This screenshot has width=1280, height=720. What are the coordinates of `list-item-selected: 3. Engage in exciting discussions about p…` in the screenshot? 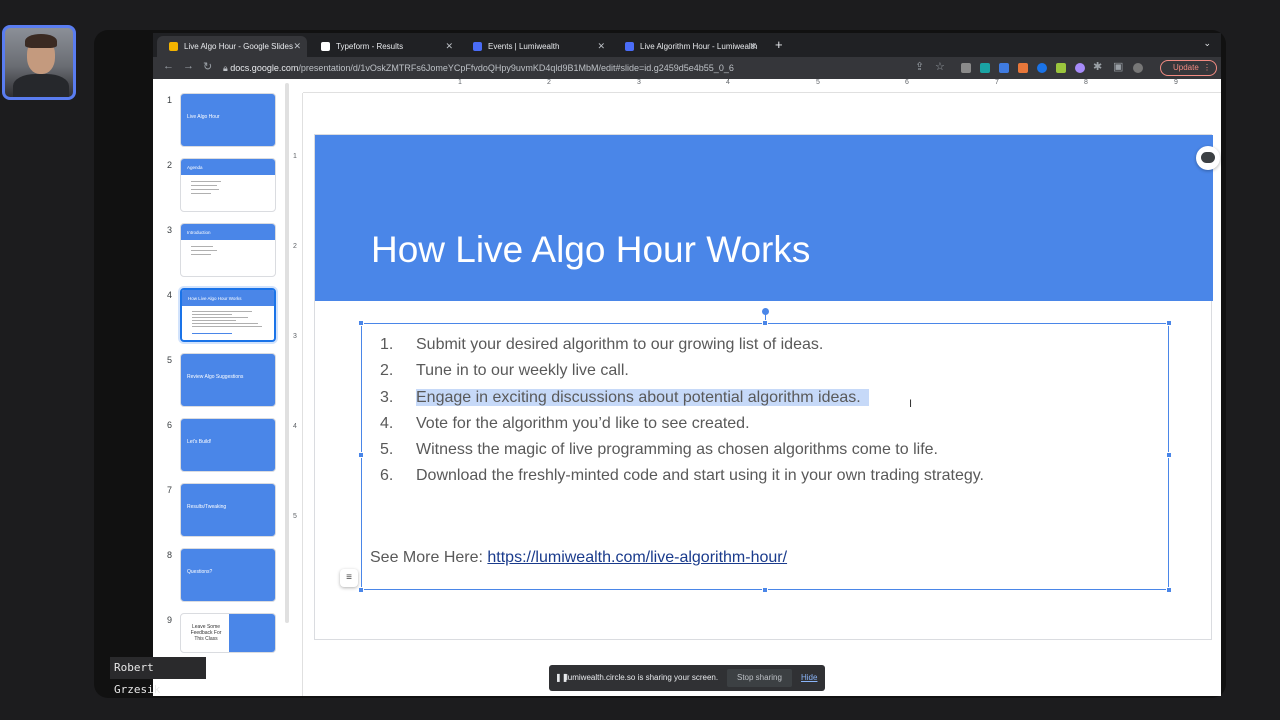 It's located at (682, 398).